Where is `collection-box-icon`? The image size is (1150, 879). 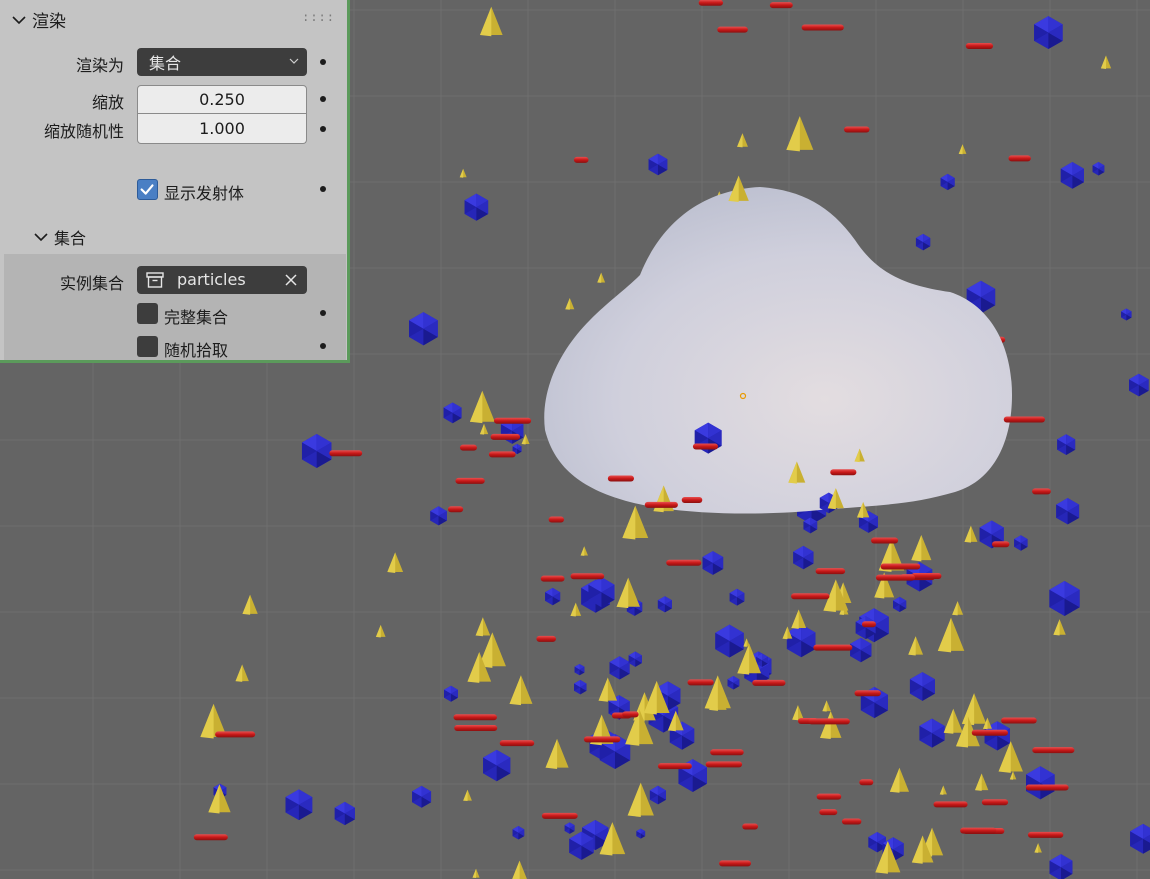 collection-box-icon is located at coordinates (155, 280).